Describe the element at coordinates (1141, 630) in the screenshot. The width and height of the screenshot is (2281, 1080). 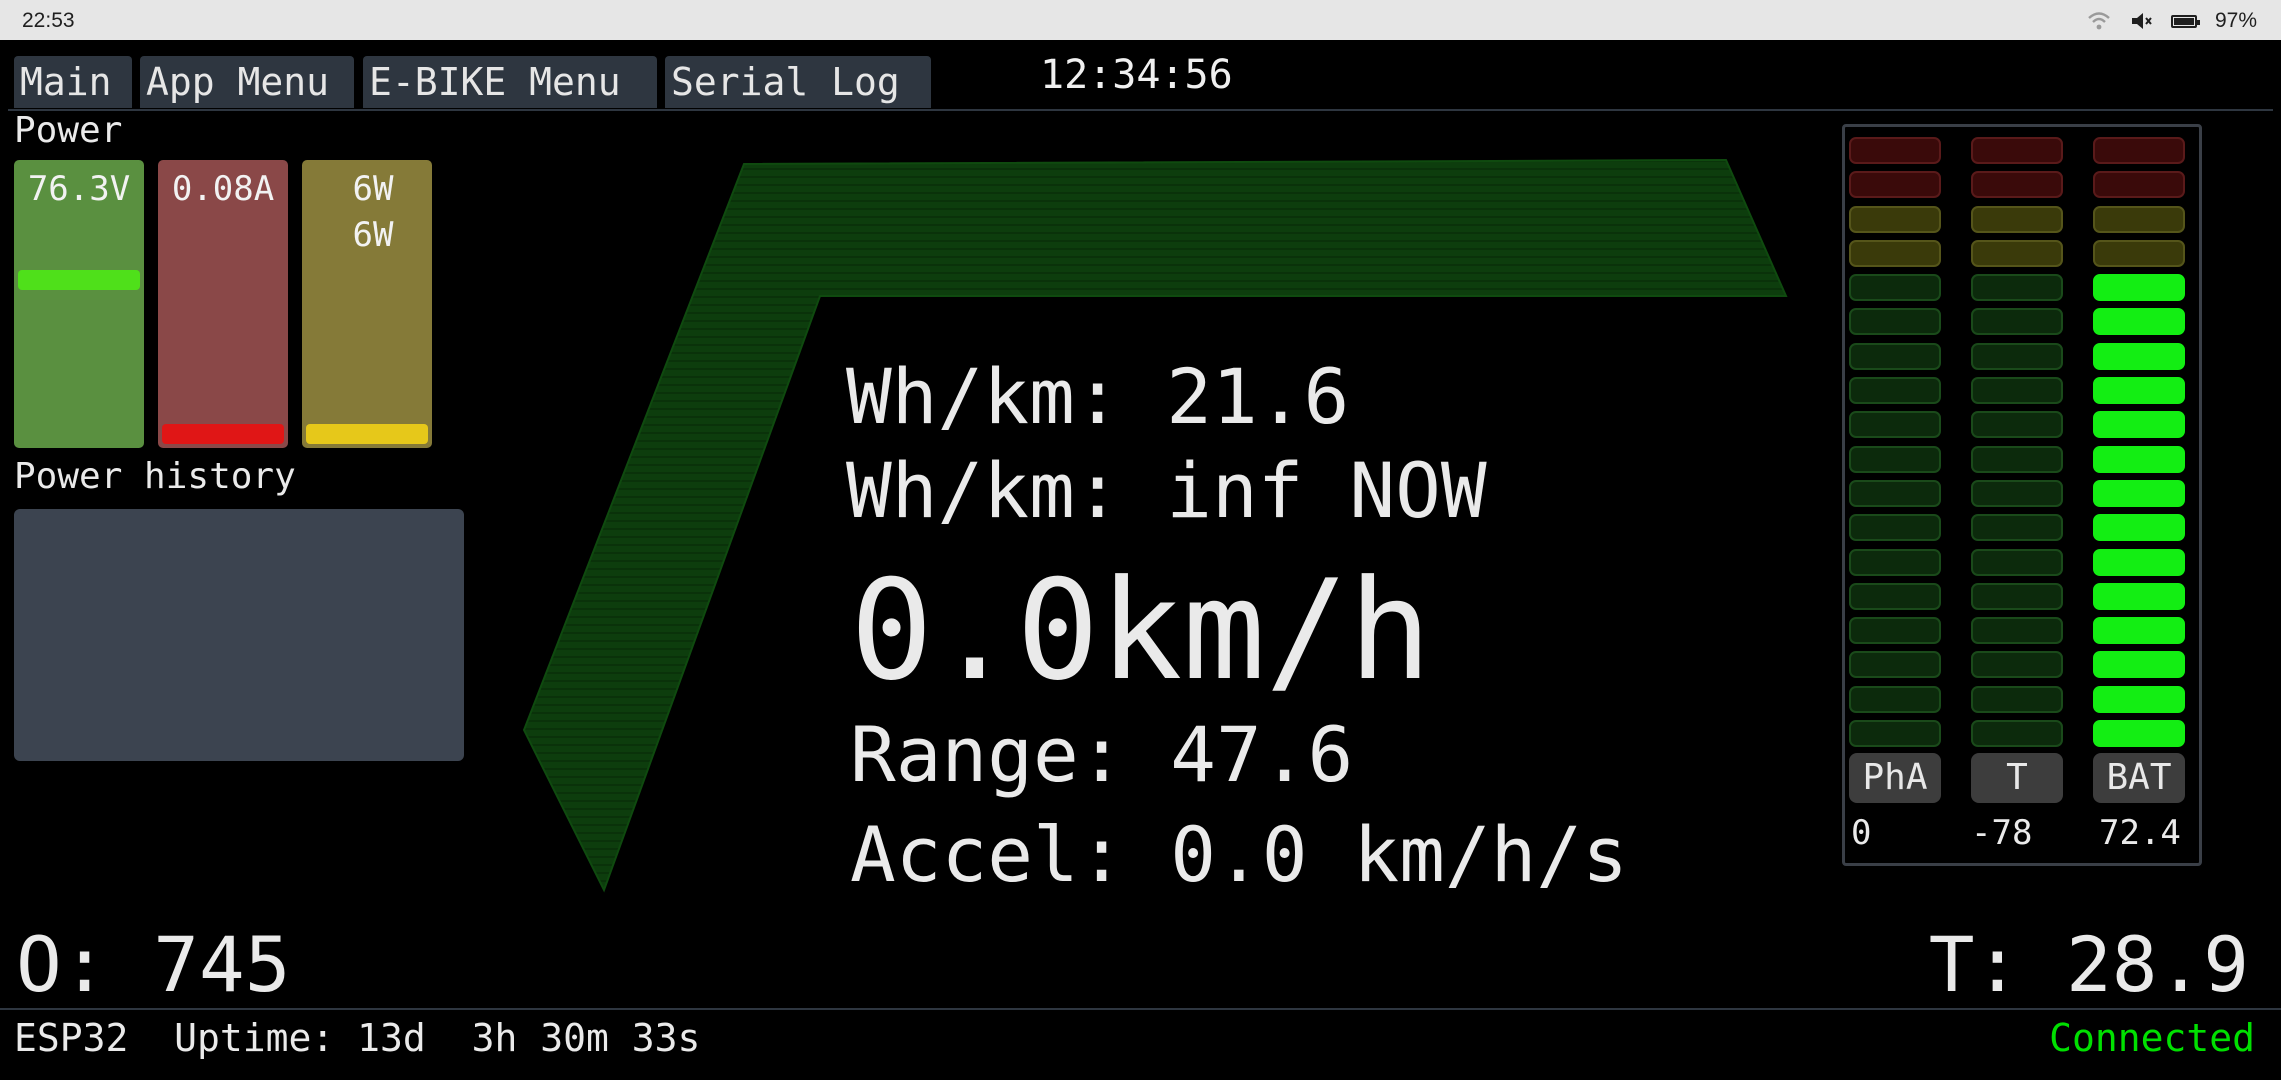
I see `speed-readout: 0.0km/h` at that location.